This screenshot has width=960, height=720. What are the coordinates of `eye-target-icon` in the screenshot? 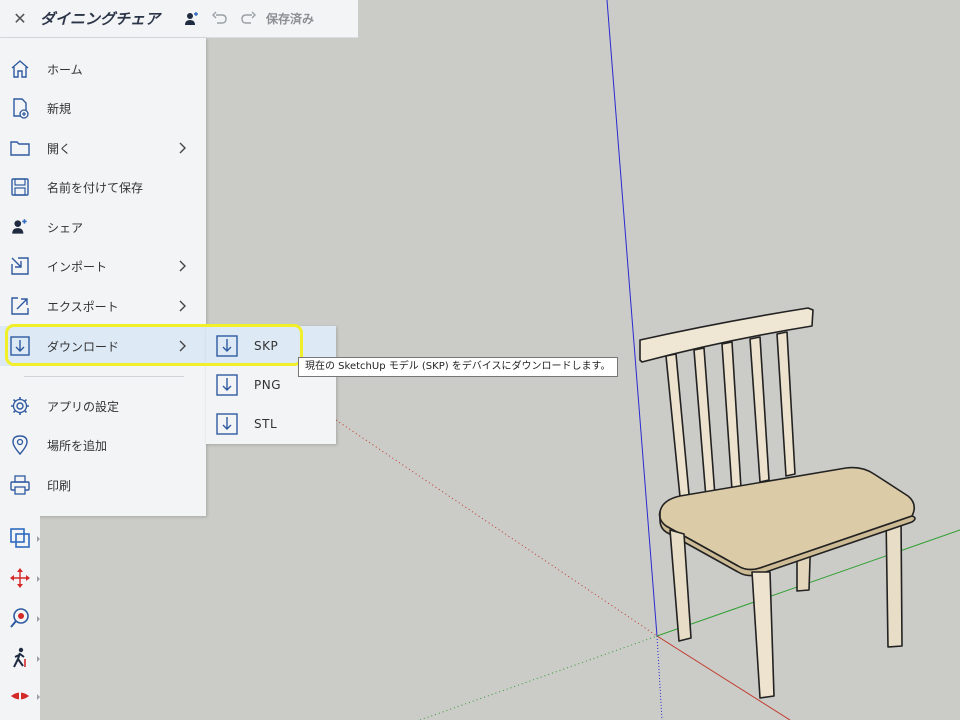 It's located at (19, 618).